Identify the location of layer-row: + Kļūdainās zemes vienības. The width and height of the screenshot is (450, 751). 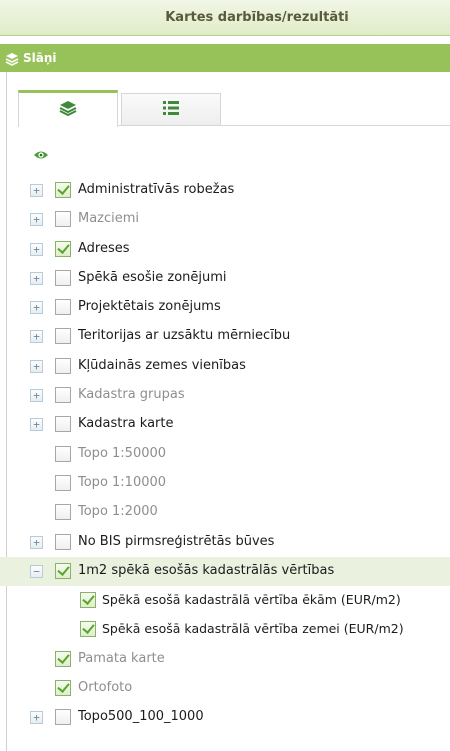
(225, 366).